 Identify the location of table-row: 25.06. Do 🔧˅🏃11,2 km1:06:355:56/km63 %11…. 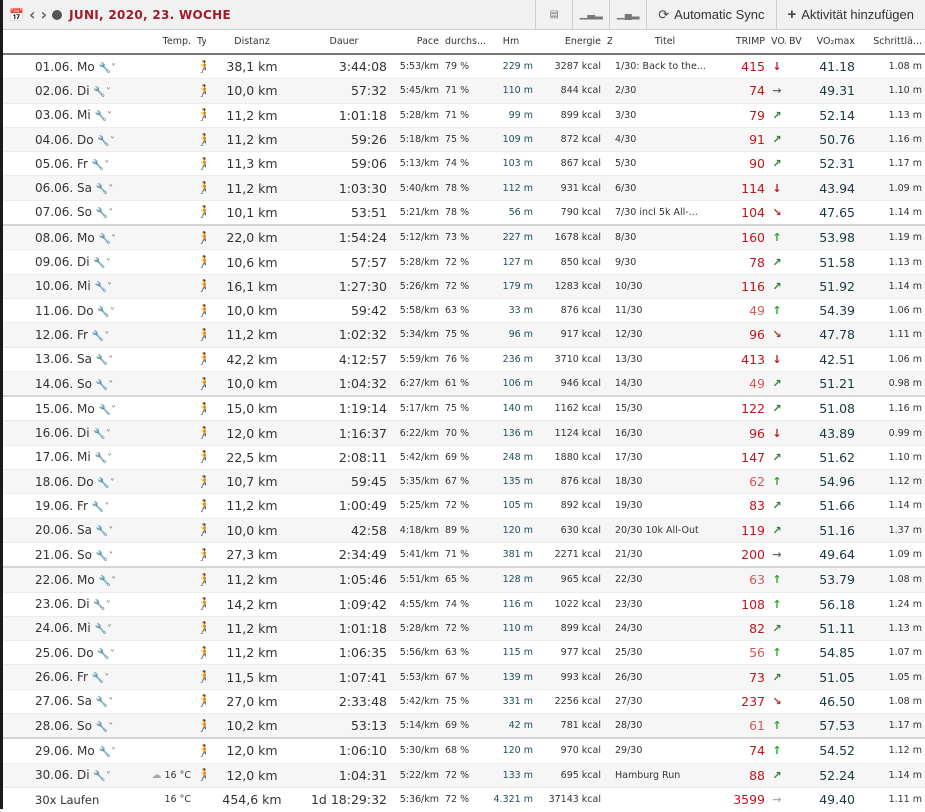
(464, 653).